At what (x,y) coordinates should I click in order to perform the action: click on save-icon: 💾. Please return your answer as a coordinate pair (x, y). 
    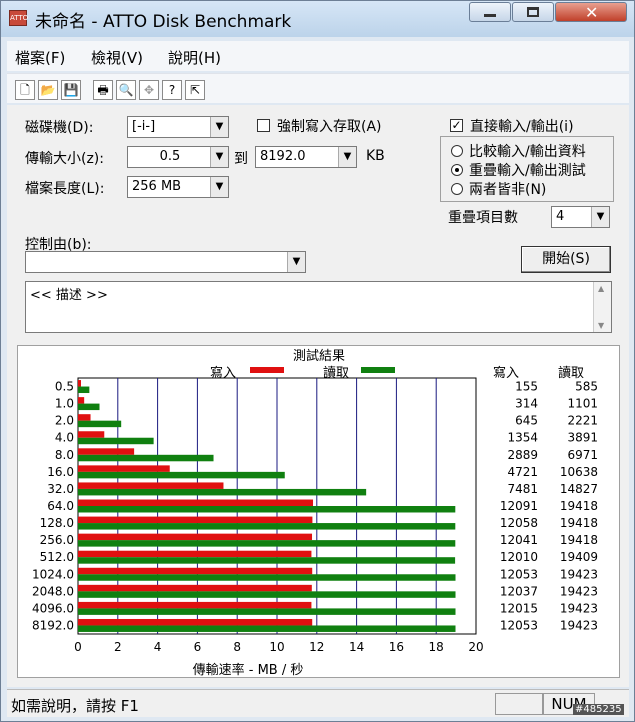
    Looking at the image, I should click on (71, 90).